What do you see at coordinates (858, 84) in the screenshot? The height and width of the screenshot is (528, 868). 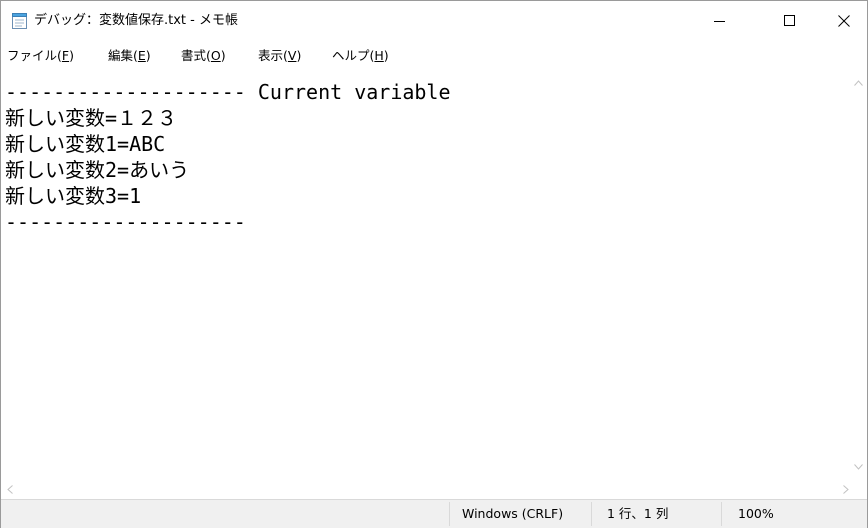 I see `scroll-up-icon` at bounding box center [858, 84].